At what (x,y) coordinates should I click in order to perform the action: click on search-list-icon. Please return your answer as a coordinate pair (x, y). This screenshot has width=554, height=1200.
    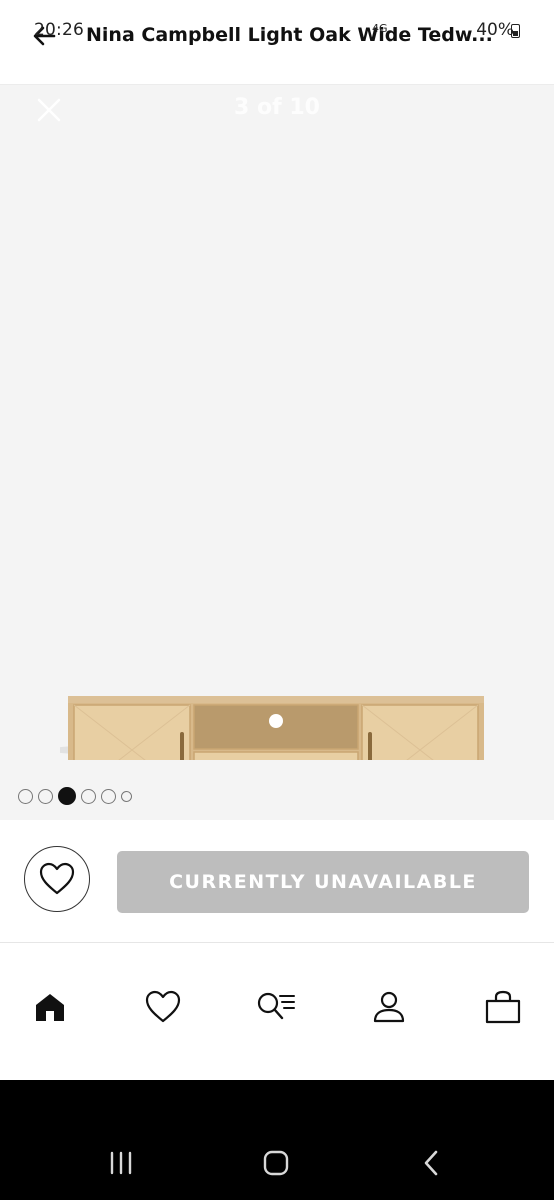
    Looking at the image, I should click on (276, 1006).